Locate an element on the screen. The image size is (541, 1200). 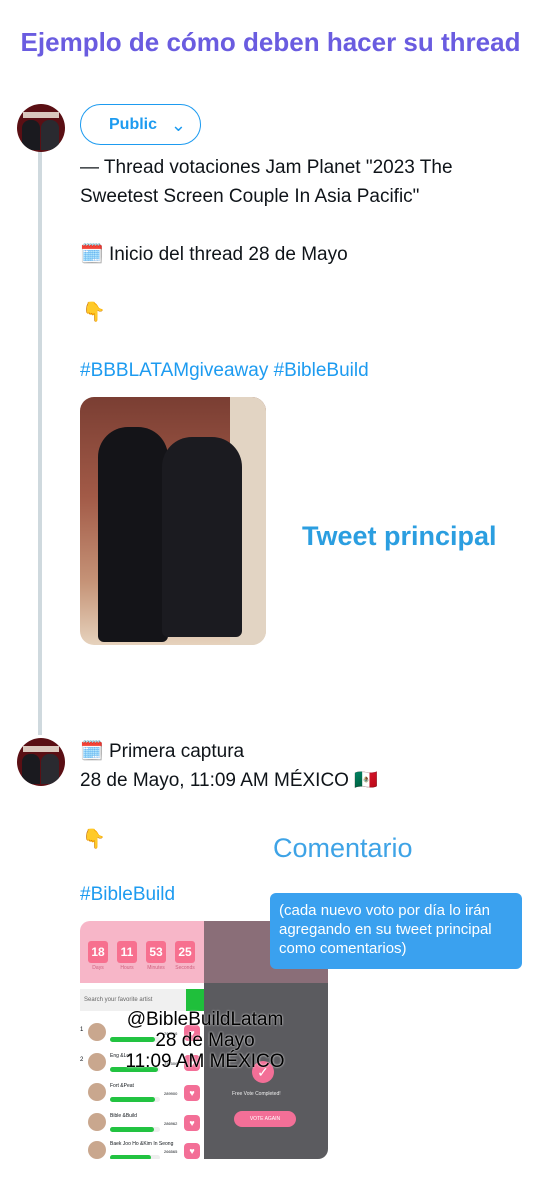
rank: 2 is located at coordinates (82, 1060).